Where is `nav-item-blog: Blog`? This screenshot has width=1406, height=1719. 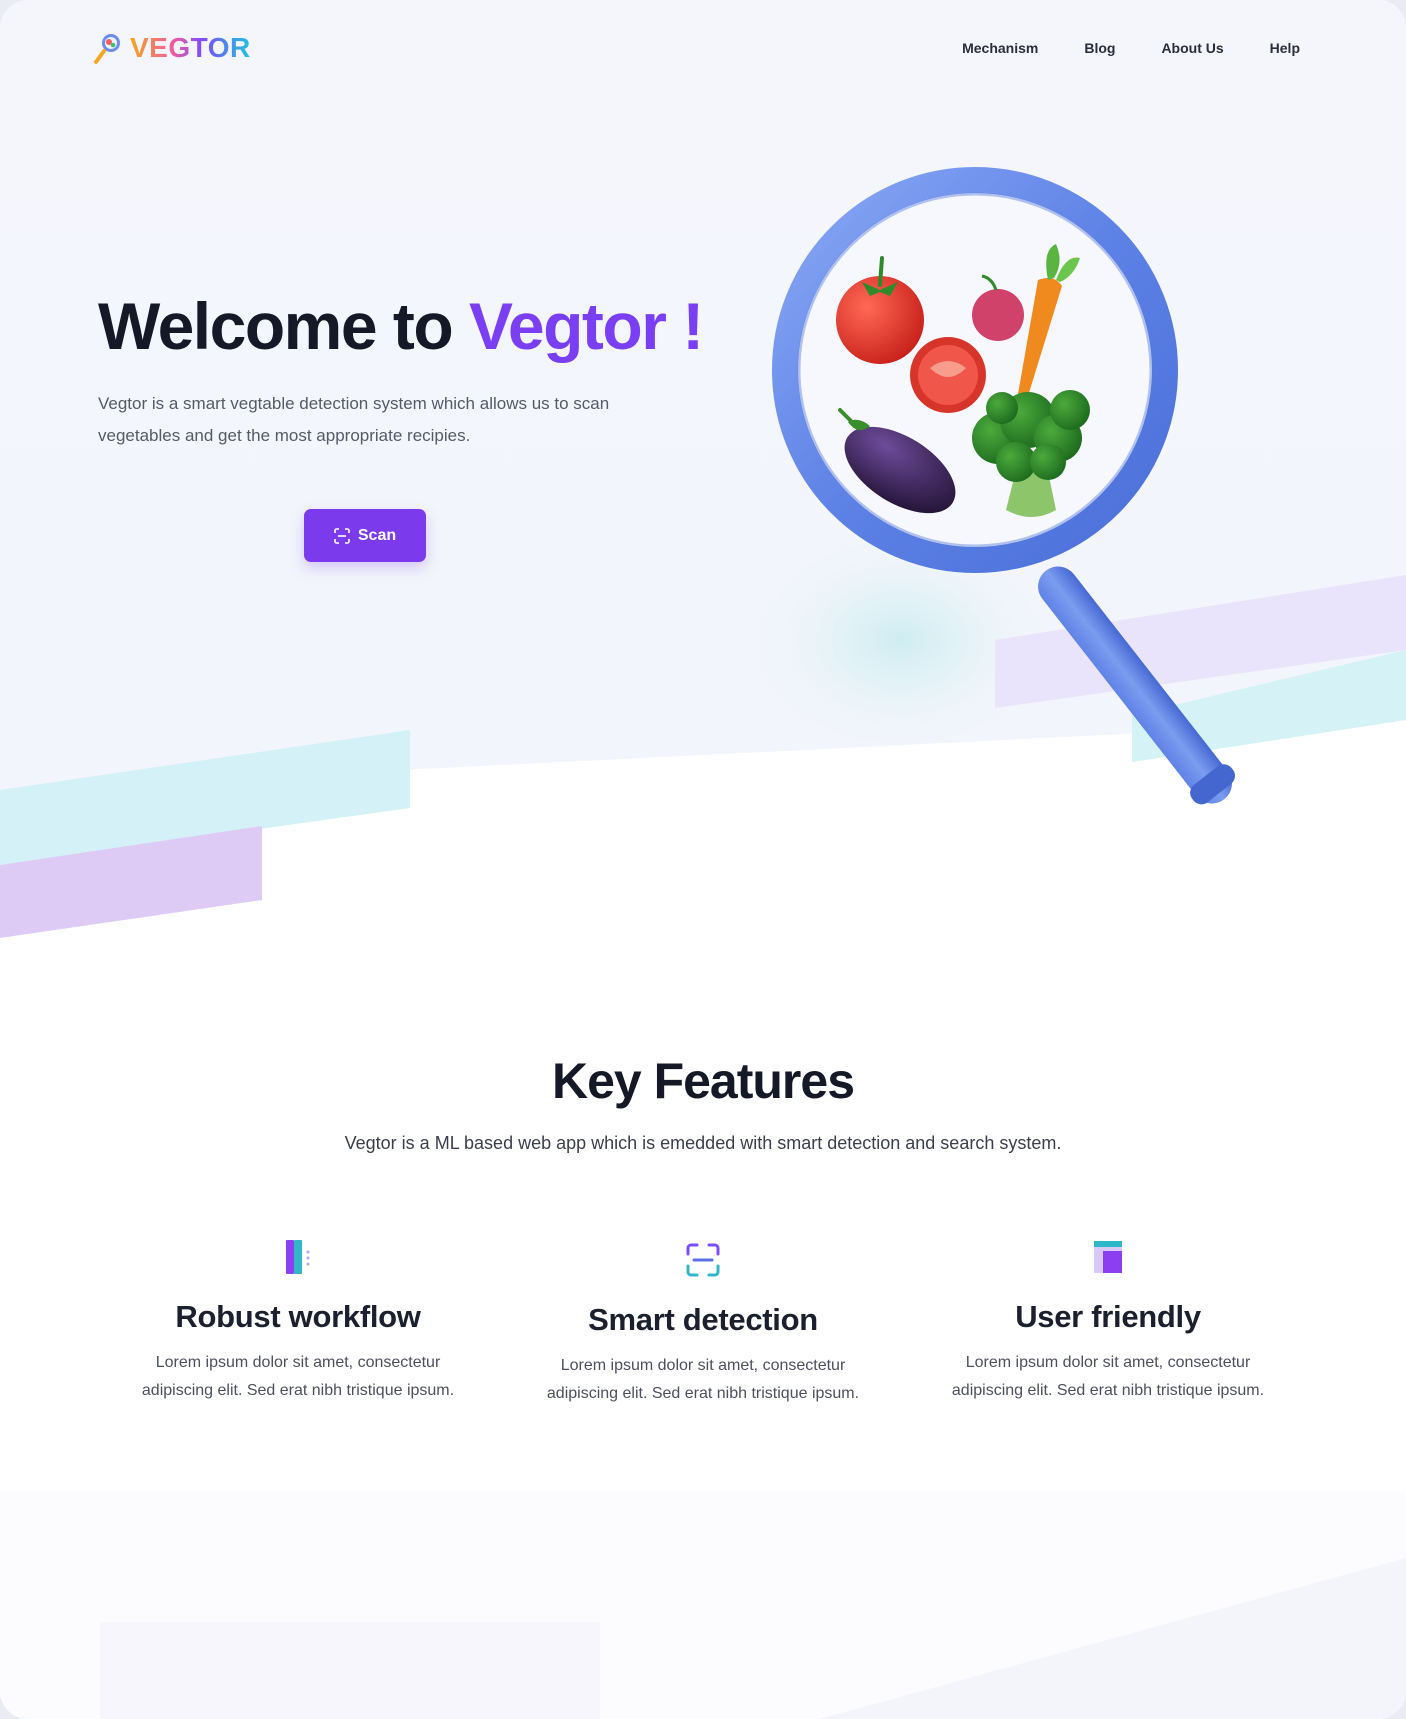
nav-item-blog: Blog is located at coordinates (1099, 48).